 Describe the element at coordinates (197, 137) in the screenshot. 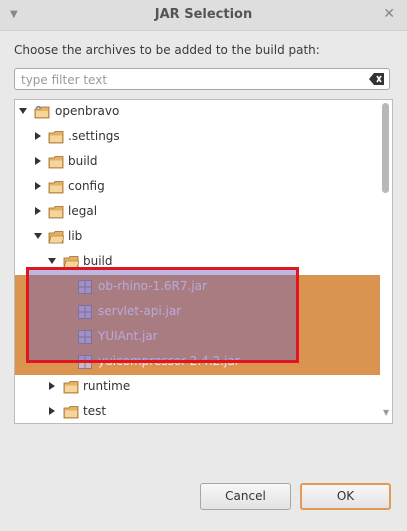

I see `tree-node-settings: .settings` at that location.